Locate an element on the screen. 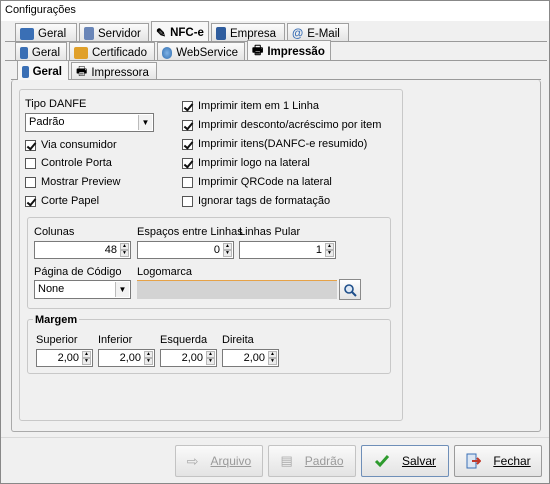 Image resolution: width=550 pixels, height=484 pixels. check-desconto-acrescimo: Imprimir desconto/acréscimo por item is located at coordinates (281, 125).